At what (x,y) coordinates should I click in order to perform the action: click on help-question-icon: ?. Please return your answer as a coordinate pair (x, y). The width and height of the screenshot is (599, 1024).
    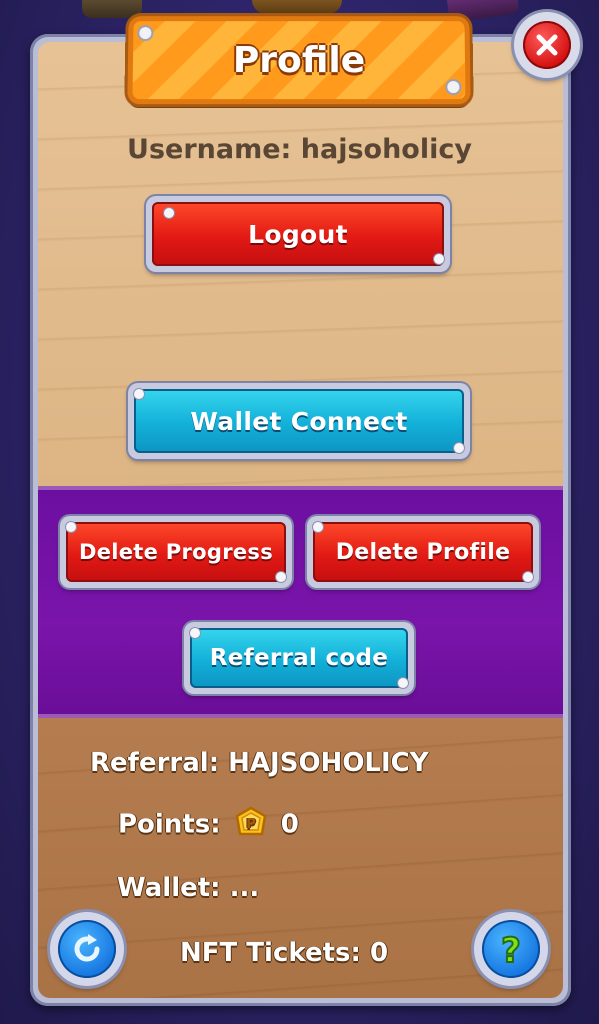
    Looking at the image, I should click on (511, 949).